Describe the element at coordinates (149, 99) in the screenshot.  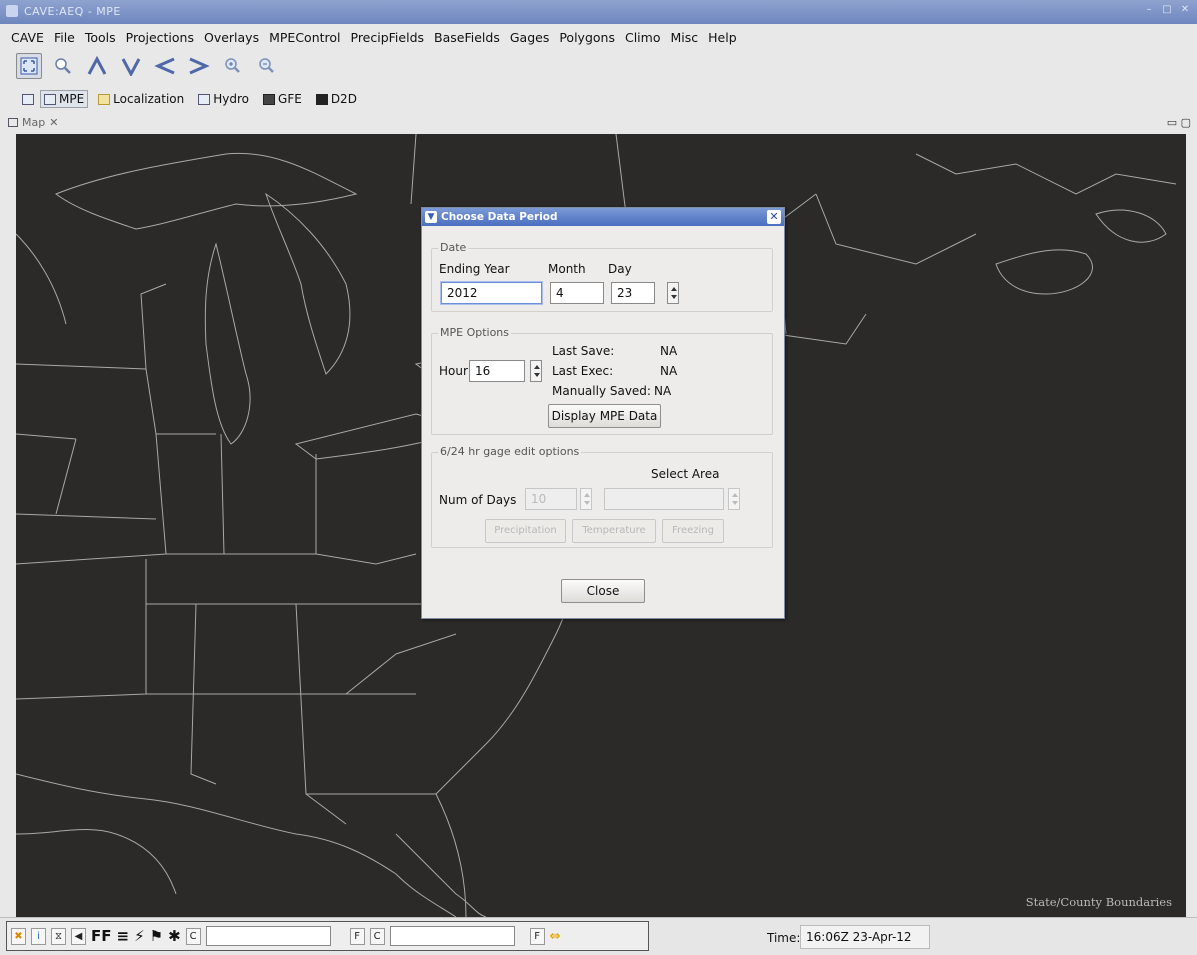
I see `perspective-localization-label: Localization` at that location.